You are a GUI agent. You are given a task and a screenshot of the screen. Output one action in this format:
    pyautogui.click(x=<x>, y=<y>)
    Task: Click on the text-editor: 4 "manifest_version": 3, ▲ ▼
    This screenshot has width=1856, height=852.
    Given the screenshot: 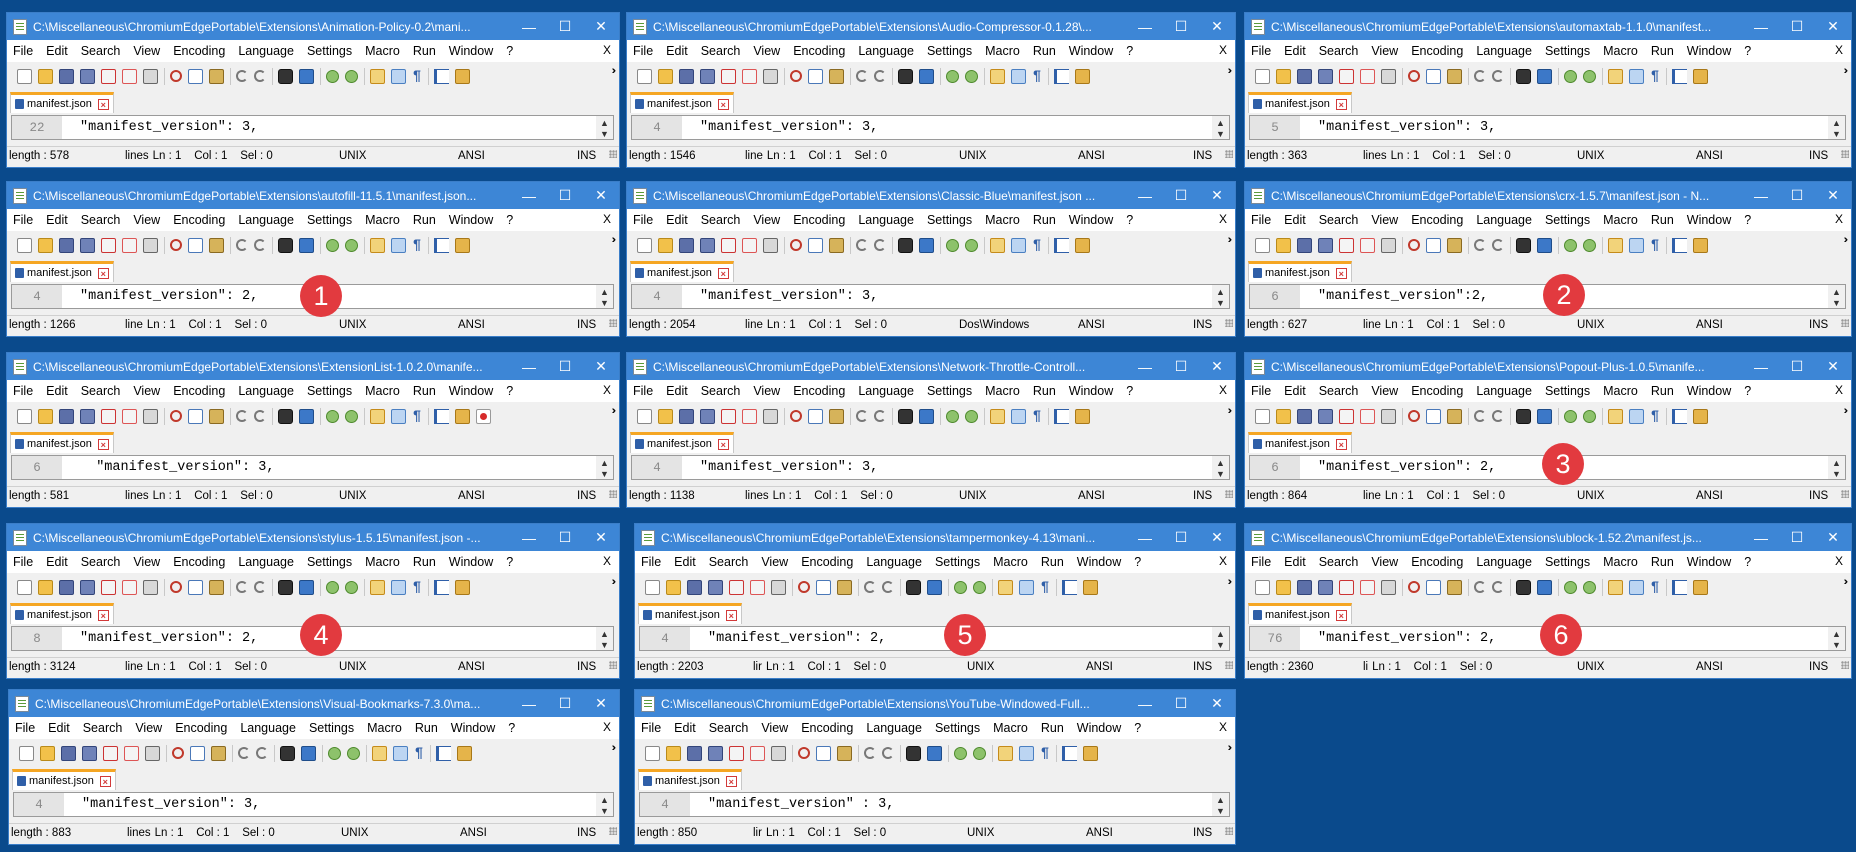 What is the action you would take?
    pyautogui.click(x=930, y=467)
    